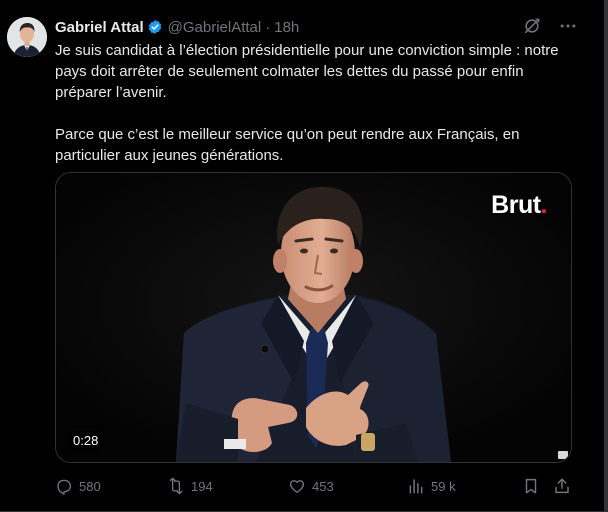 The width and height of the screenshot is (608, 512). I want to click on header-actions, so click(550, 26).